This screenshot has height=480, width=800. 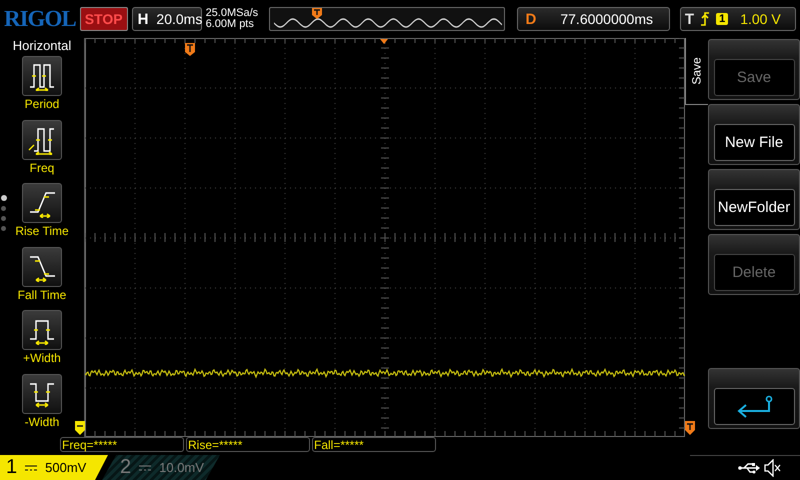 I want to click on measure-label: Rise Time, so click(x=42, y=231).